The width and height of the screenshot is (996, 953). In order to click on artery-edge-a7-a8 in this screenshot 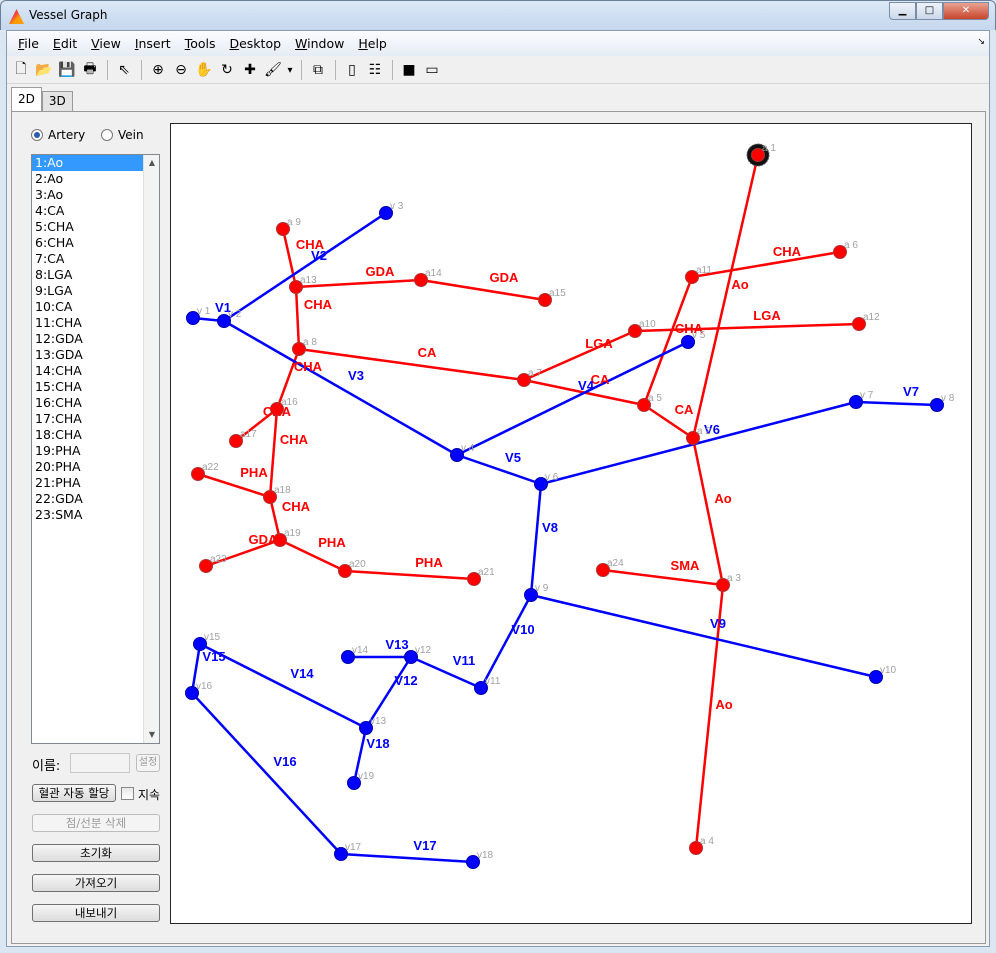, I will do `click(411, 364)`.